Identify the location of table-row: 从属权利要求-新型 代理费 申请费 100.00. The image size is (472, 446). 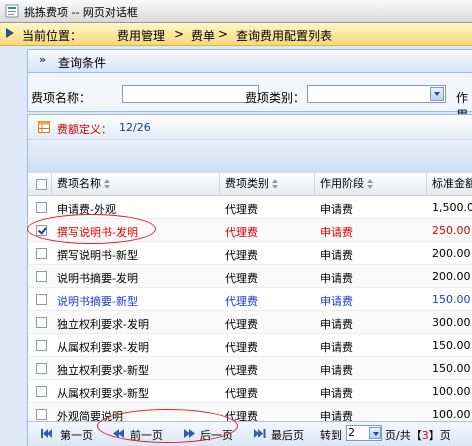
(250, 391).